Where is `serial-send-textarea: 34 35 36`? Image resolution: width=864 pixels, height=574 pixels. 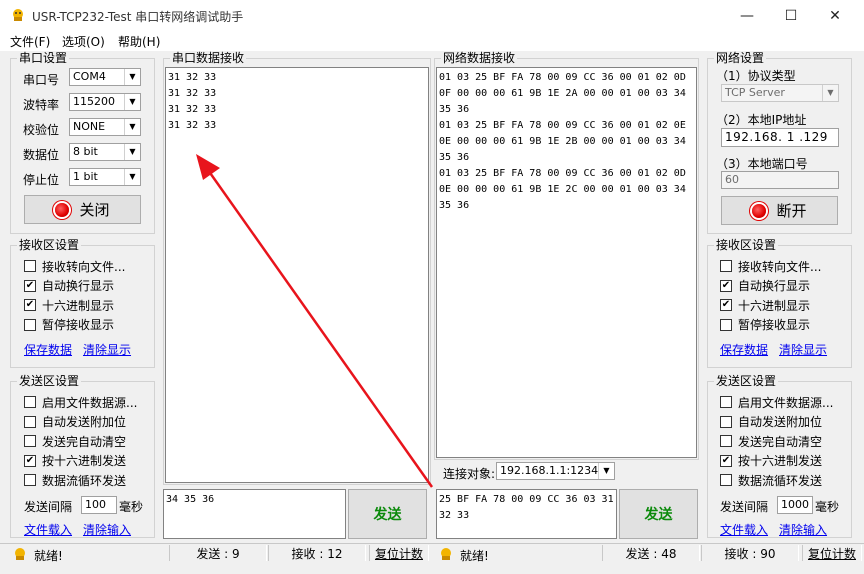
serial-send-textarea: 34 35 36 is located at coordinates (254, 514).